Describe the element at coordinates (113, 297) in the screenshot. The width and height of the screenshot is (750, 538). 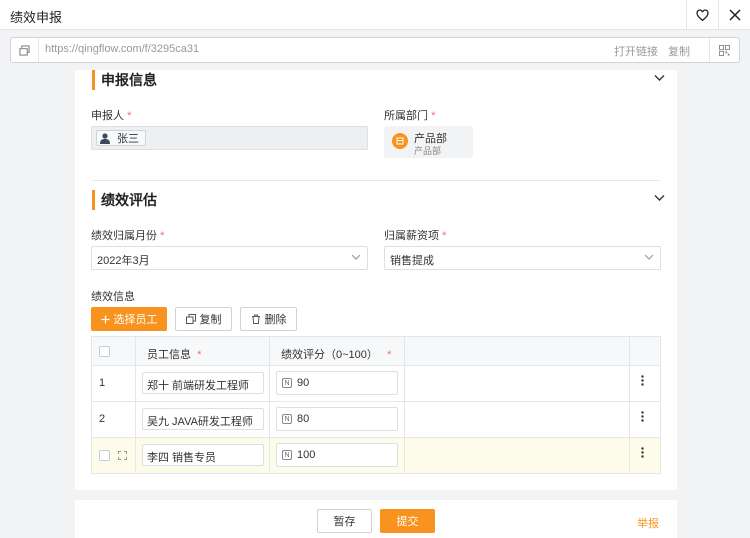
I see `perf-info-label: 绩效信息` at that location.